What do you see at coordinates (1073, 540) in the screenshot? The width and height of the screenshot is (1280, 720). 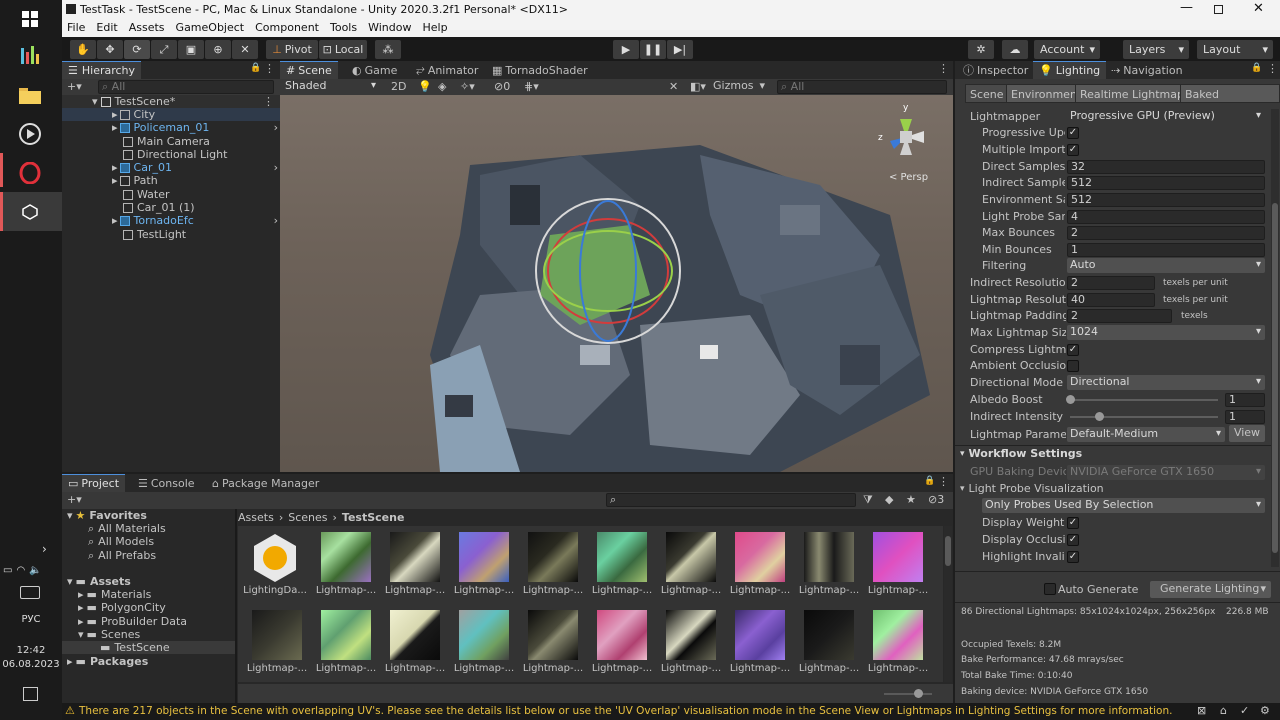 I see `display-occlusion-checkbox: ✓` at bounding box center [1073, 540].